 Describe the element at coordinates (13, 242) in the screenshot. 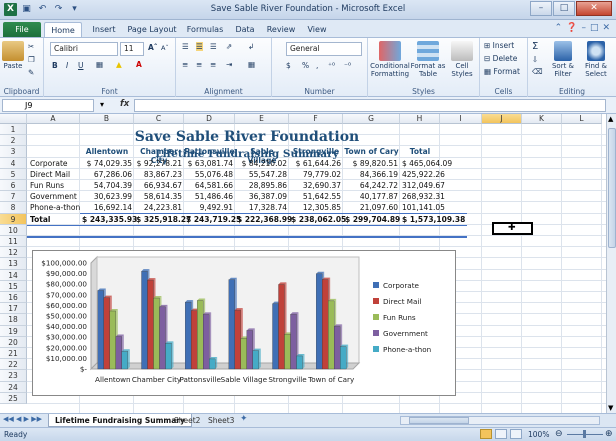

I see `row-header-11: 11` at that location.